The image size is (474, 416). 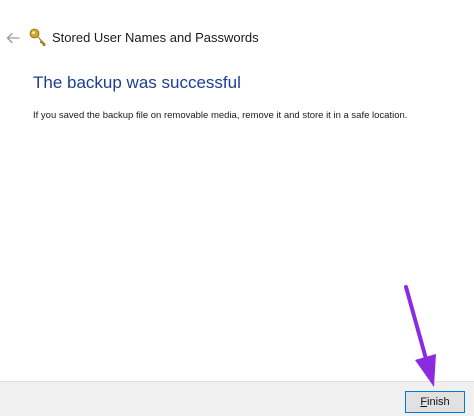 What do you see at coordinates (424, 402) in the screenshot?
I see `finish-mnemonic: F` at bounding box center [424, 402].